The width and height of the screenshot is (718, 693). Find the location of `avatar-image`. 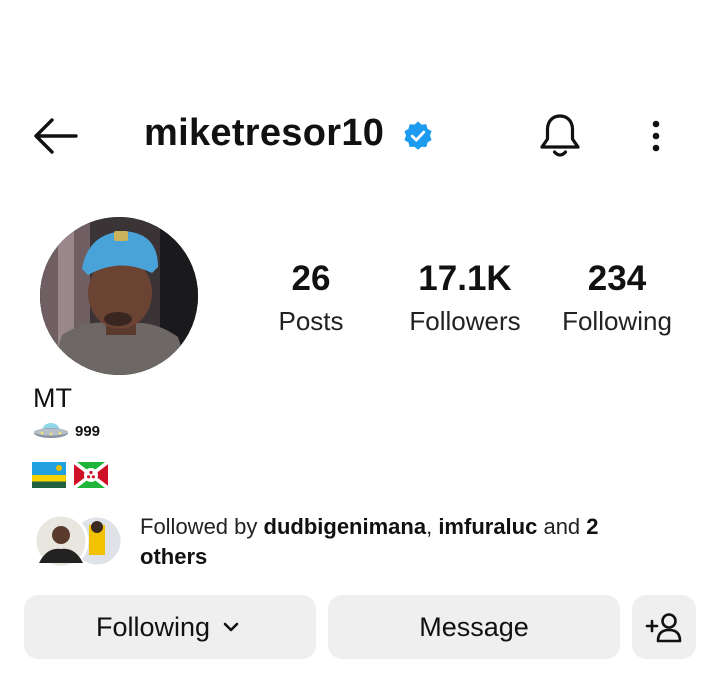

avatar-image is located at coordinates (119, 296).